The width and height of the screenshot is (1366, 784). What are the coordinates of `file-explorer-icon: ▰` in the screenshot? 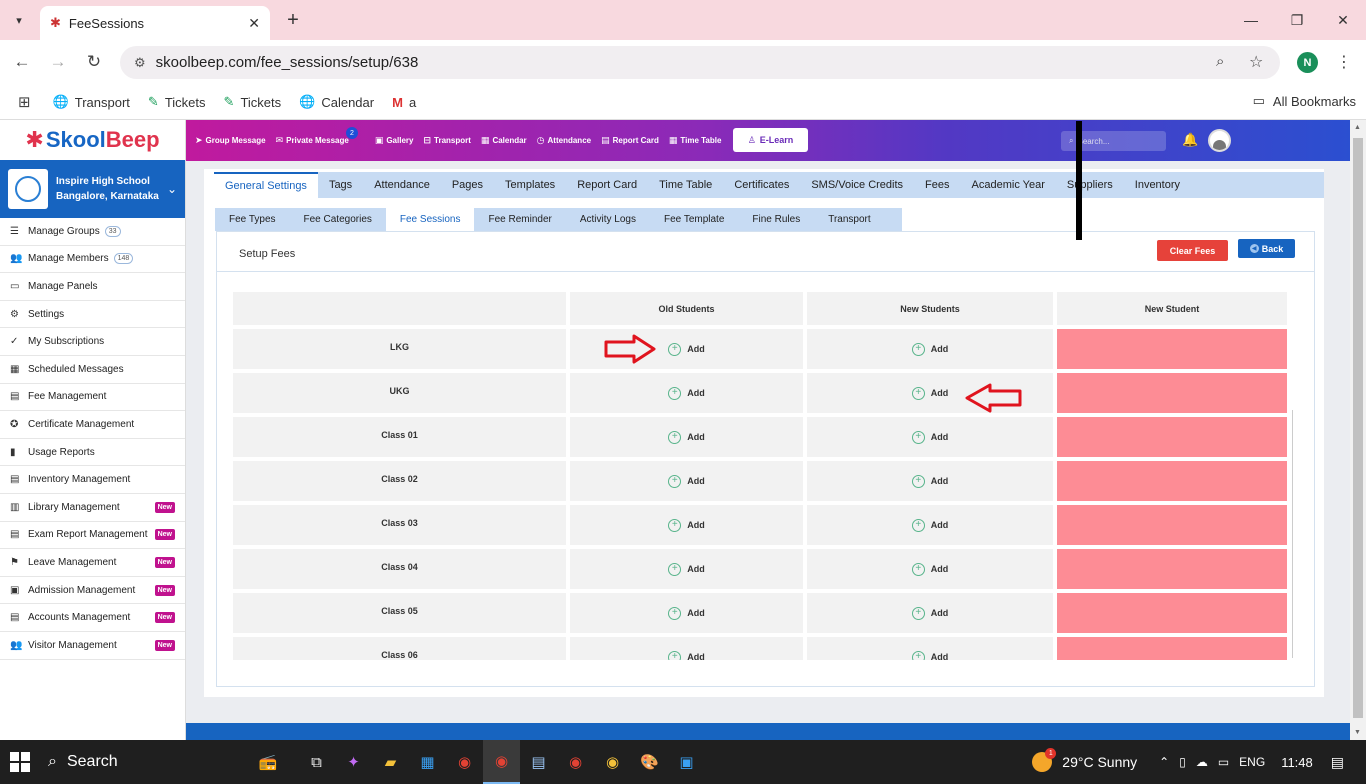 It's located at (390, 762).